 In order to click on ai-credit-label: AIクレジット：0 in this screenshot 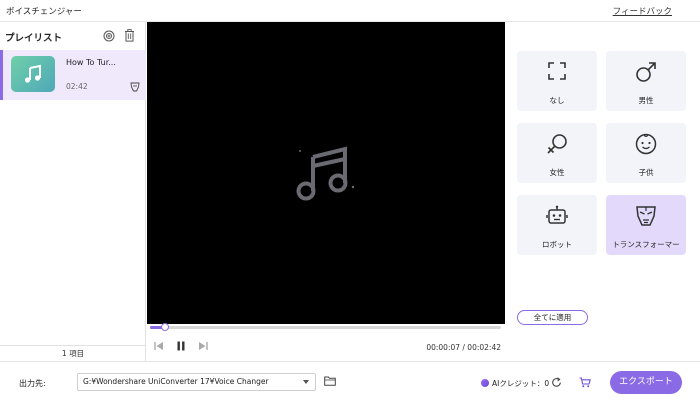, I will do `click(521, 383)`.